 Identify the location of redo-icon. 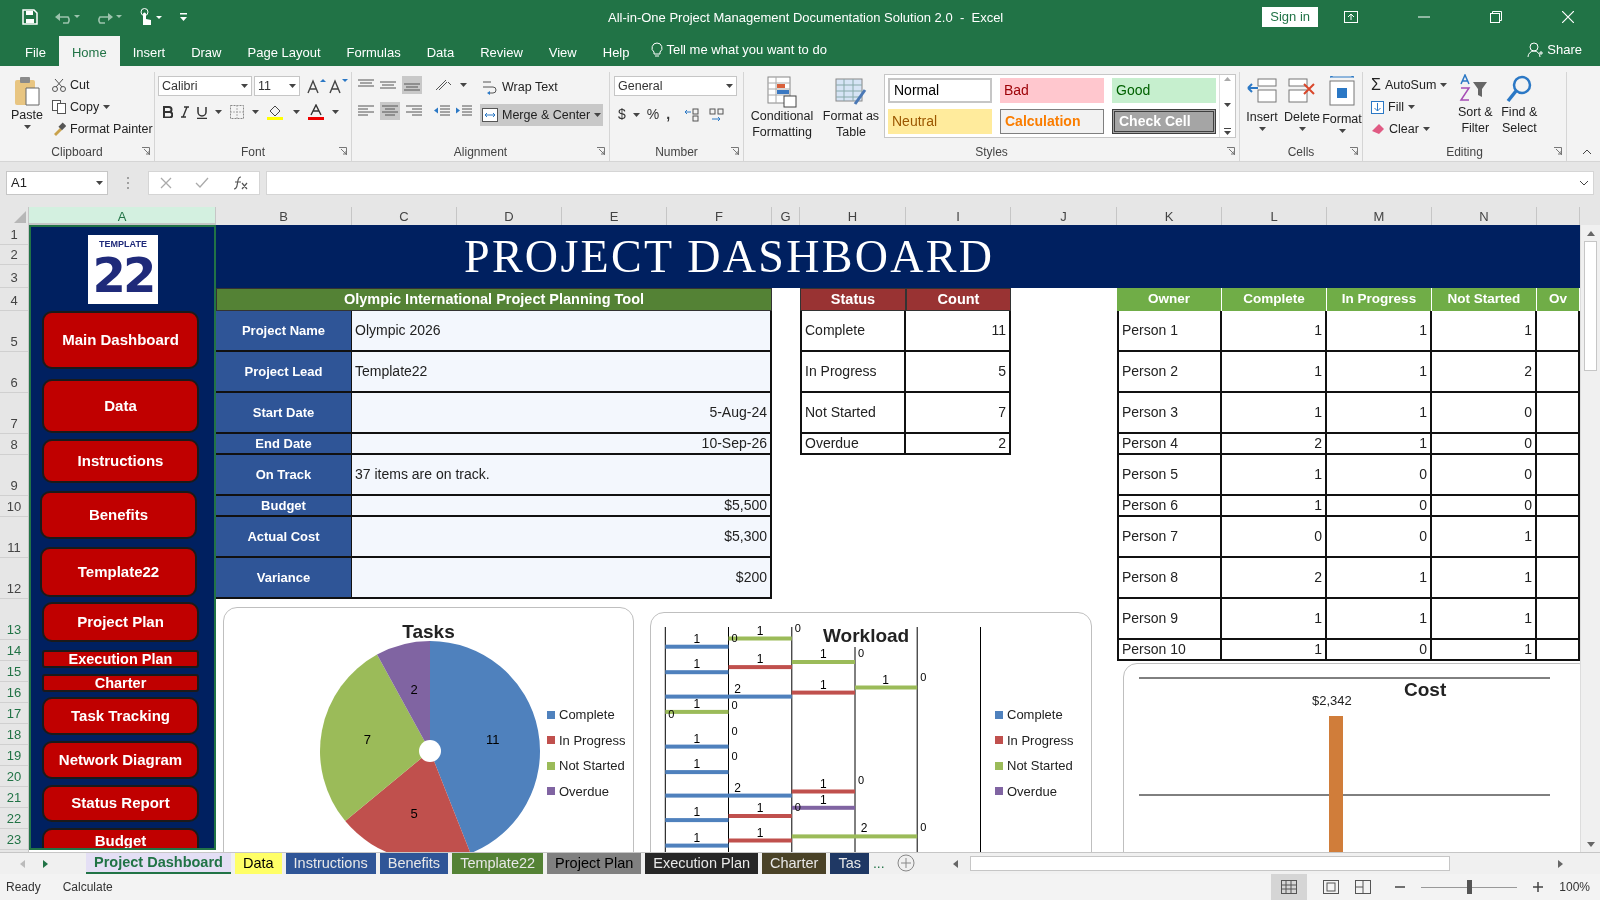
(109, 17).